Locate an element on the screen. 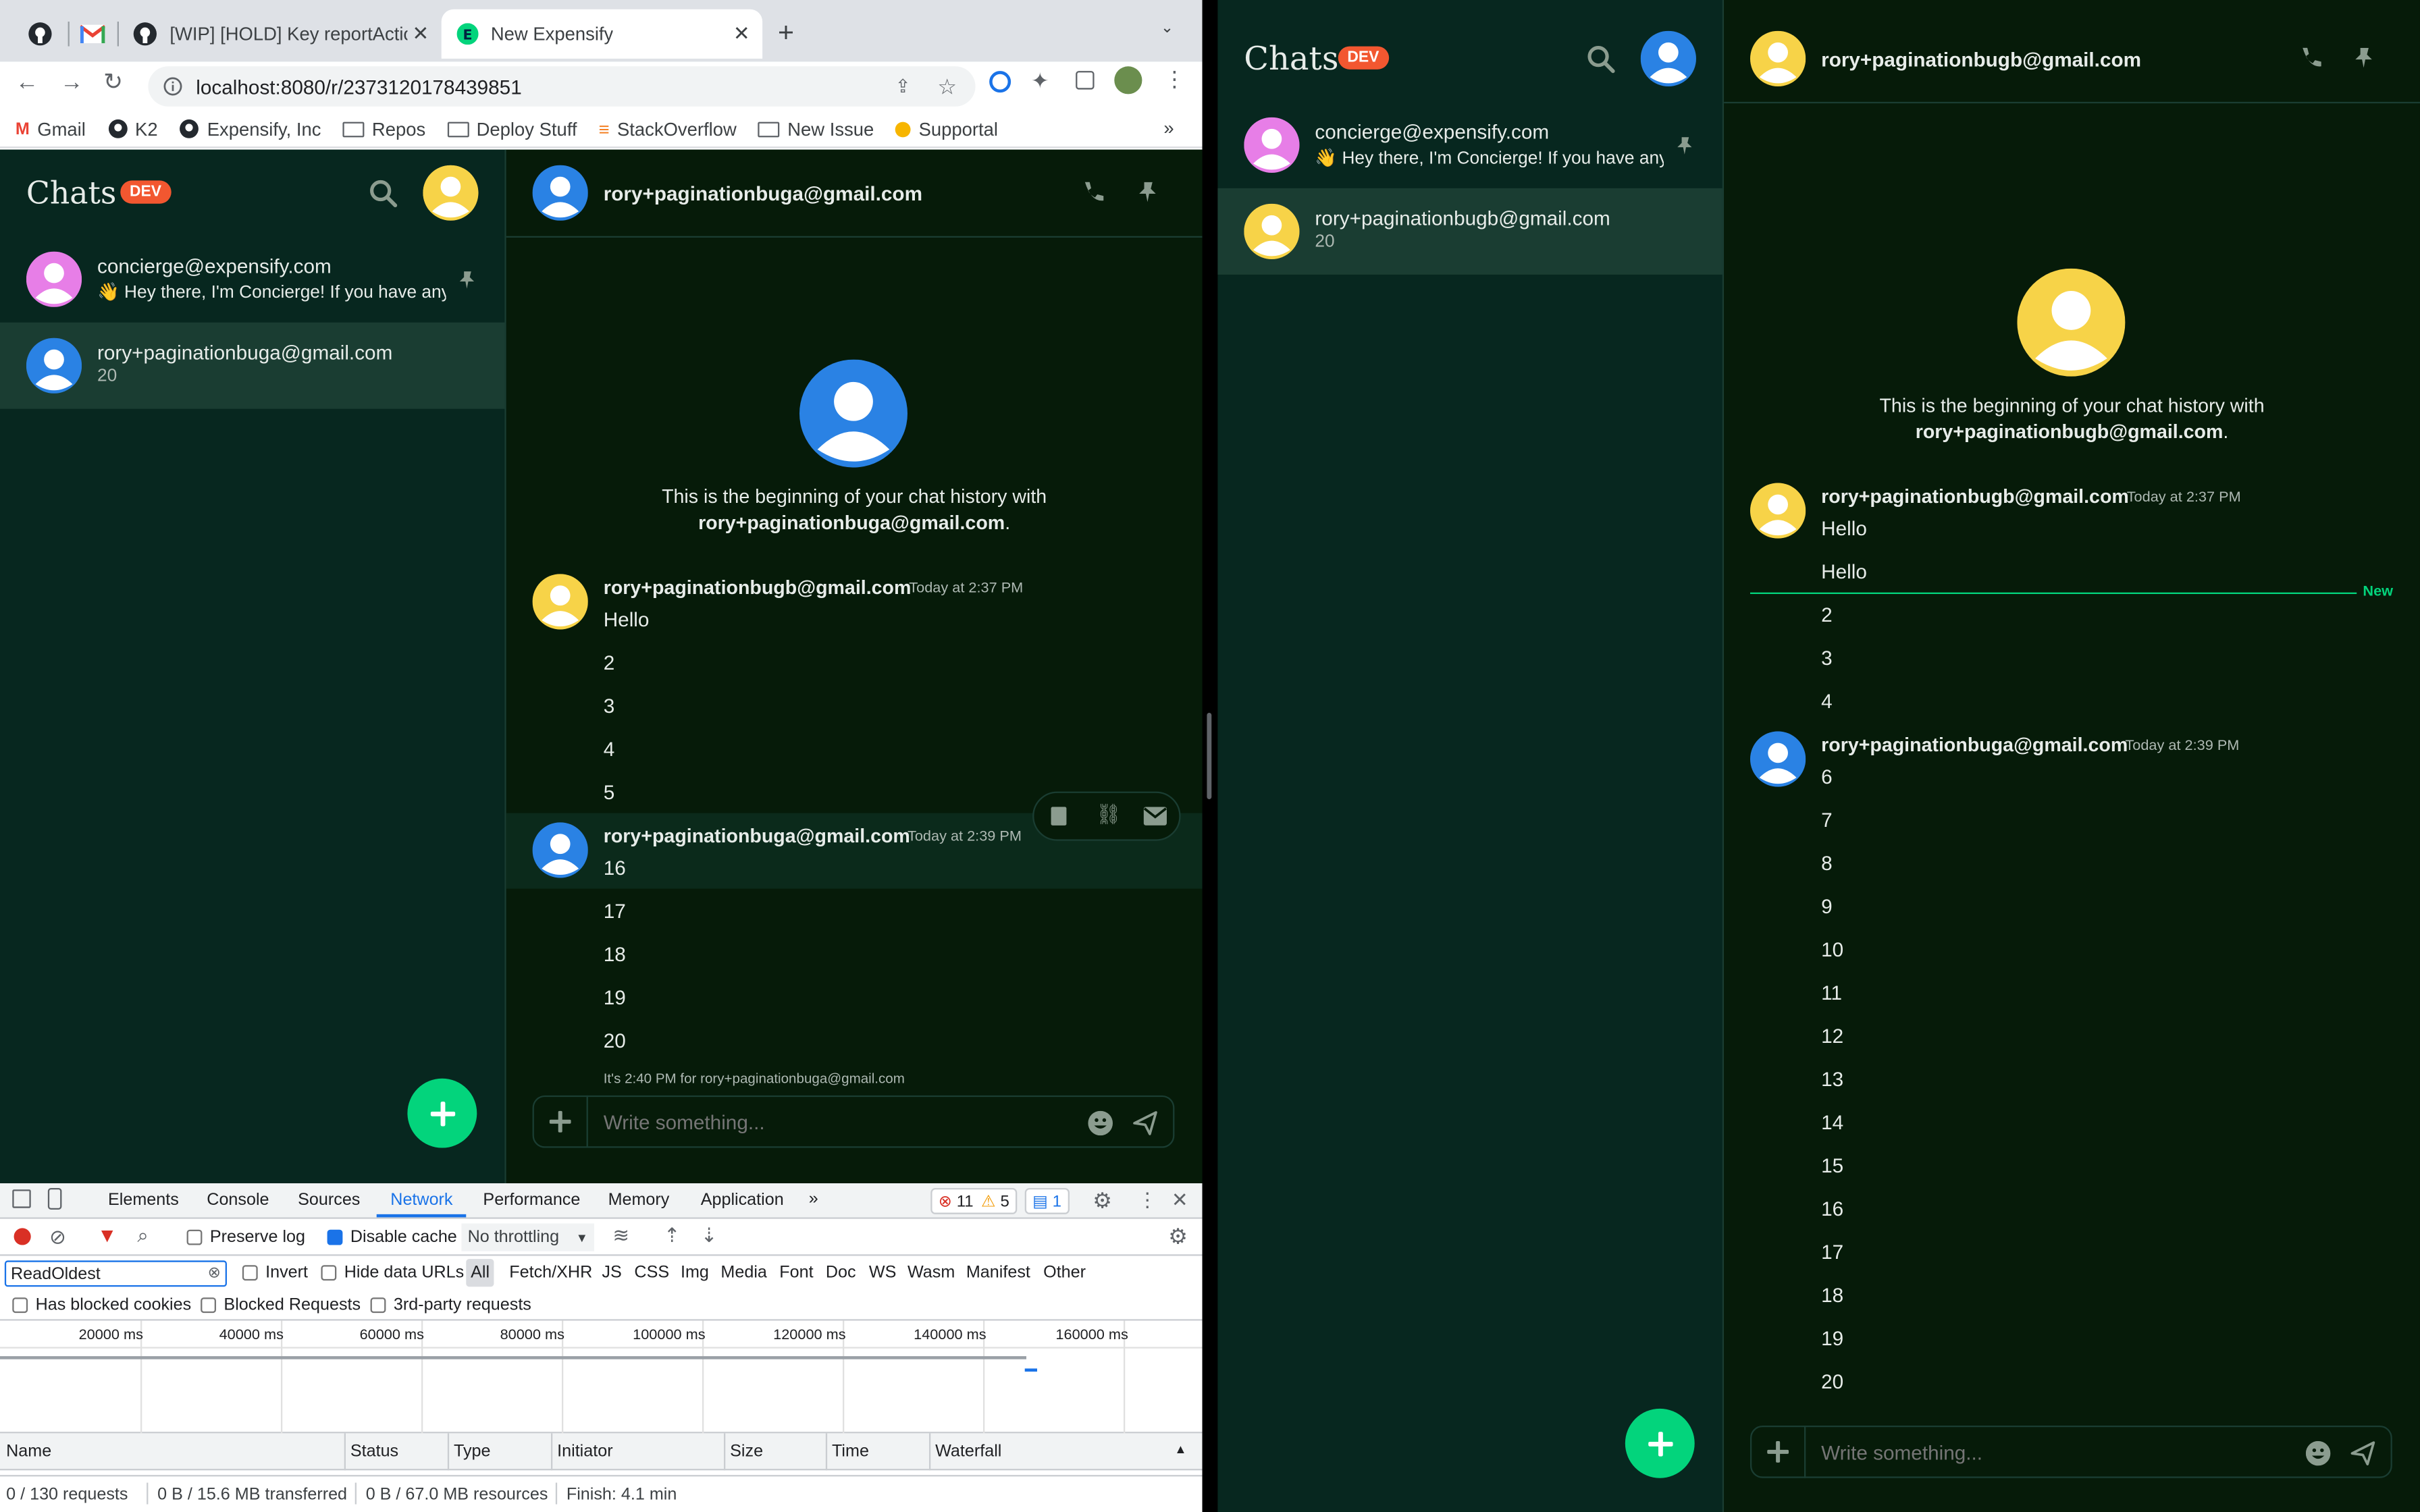  network-settings-gear-icon: ⚙ is located at coordinates (1178, 1237).